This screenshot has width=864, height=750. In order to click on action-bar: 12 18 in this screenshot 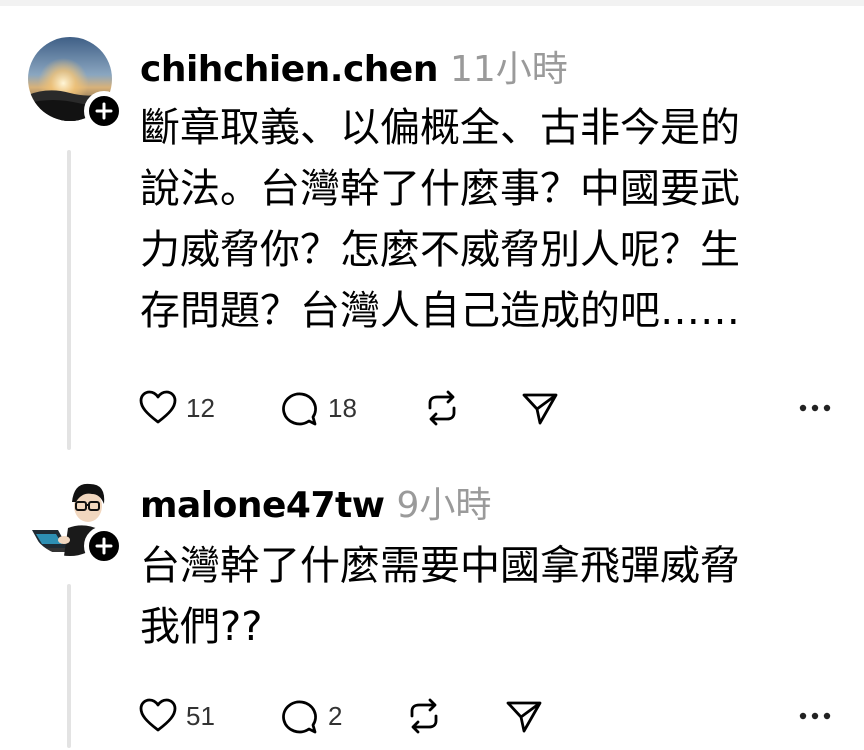, I will do `click(488, 408)`.